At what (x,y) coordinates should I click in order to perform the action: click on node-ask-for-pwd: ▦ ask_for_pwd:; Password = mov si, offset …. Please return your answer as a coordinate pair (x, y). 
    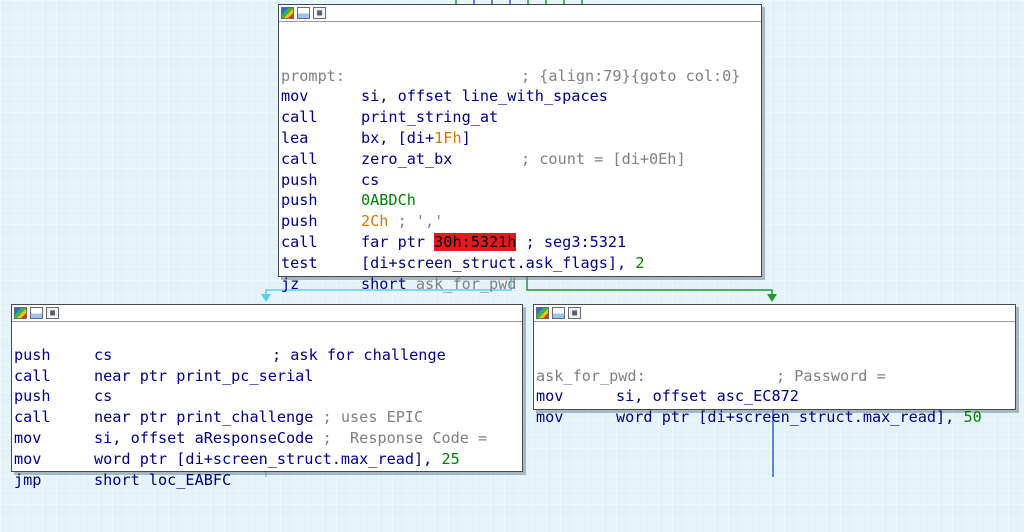
    Looking at the image, I should click on (774, 365).